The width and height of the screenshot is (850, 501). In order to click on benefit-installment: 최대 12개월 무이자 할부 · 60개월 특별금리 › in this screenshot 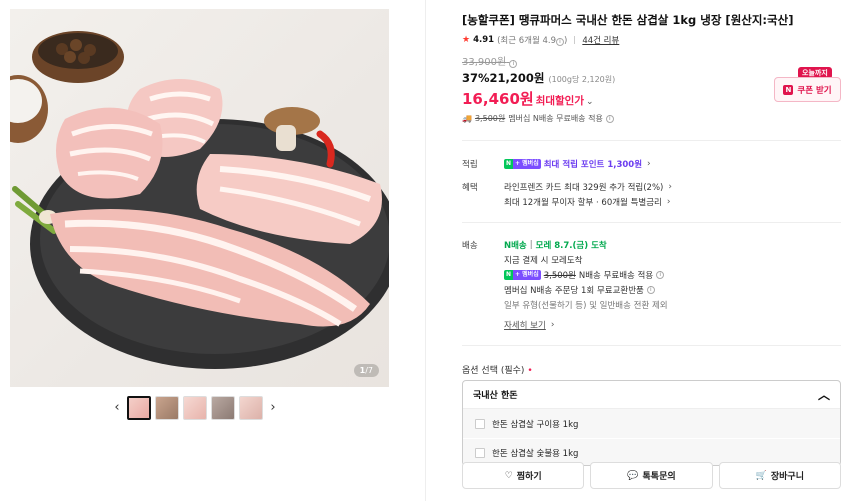, I will do `click(587, 202)`.